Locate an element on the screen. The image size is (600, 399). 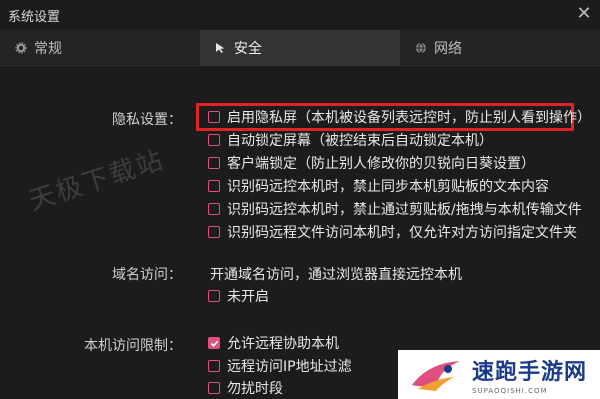
option-label: 识别码远控本机时，禁止同步本机剪贴板的文本内容 is located at coordinates (388, 187).